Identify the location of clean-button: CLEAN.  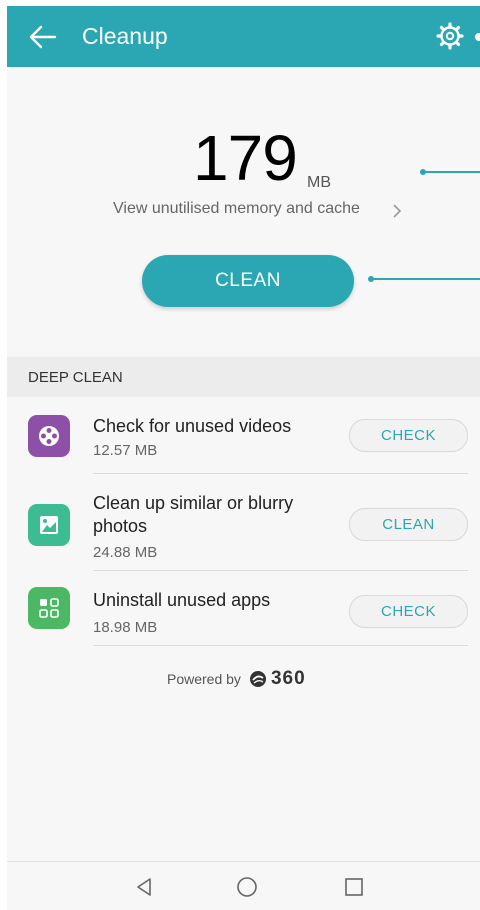
(248, 281).